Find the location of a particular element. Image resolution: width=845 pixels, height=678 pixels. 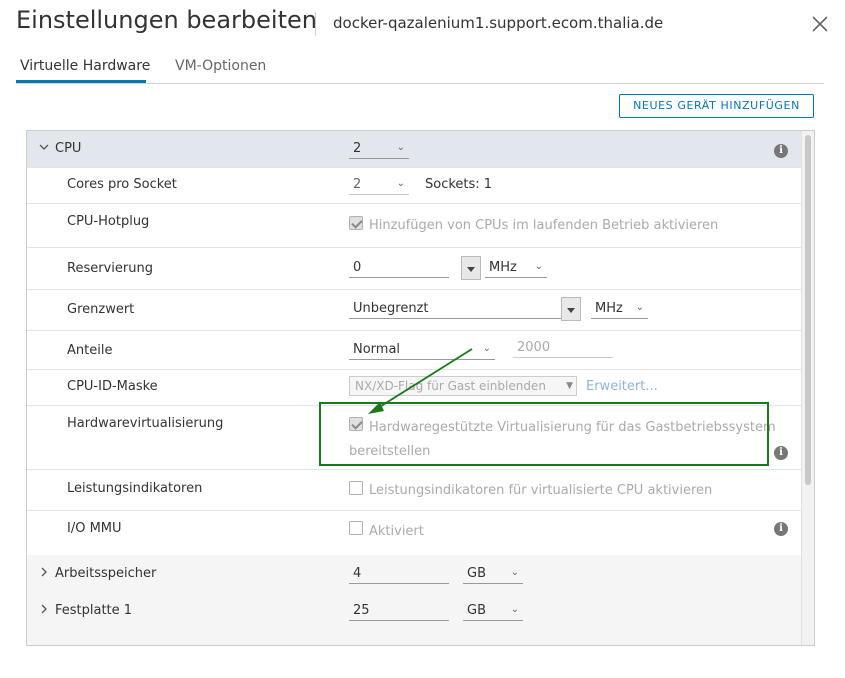

annotation-arrow-icon is located at coordinates (420, 381).